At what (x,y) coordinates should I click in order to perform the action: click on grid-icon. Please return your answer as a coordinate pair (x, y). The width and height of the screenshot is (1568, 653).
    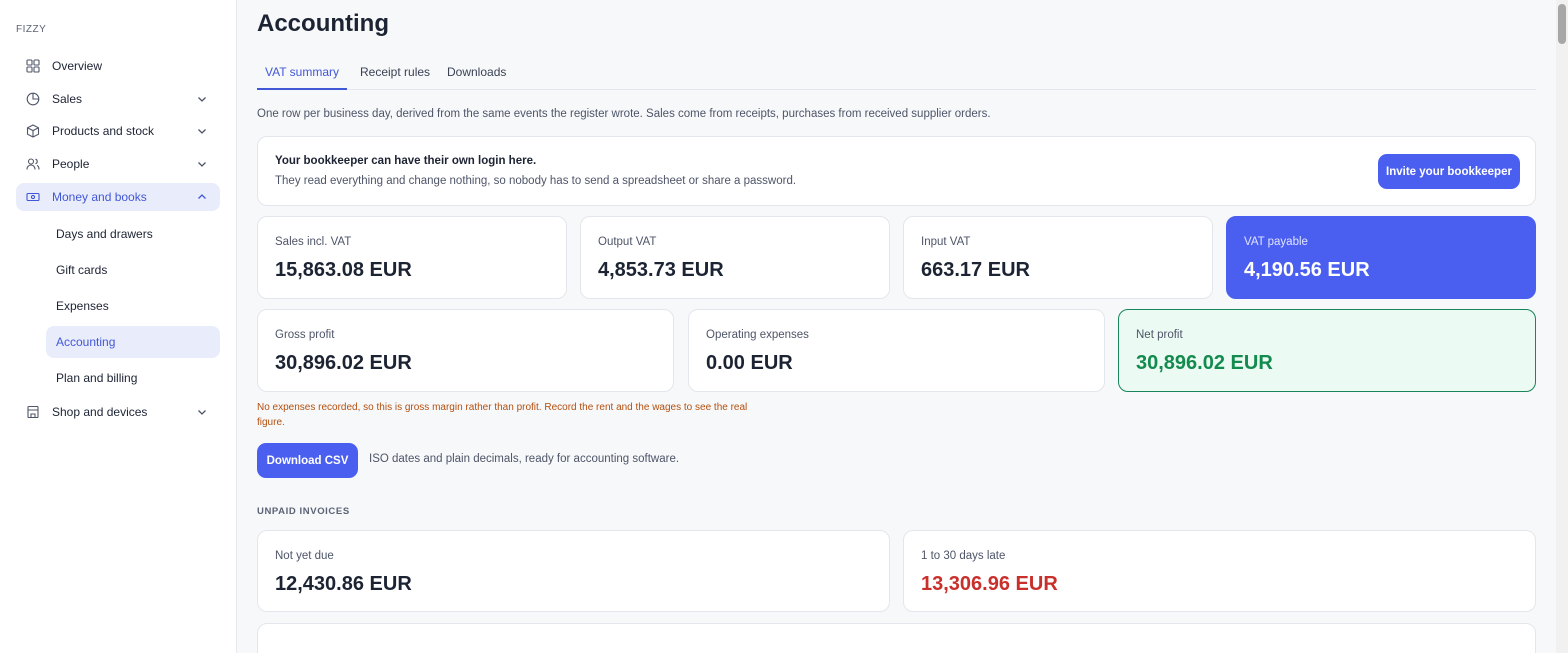
    Looking at the image, I should click on (33, 66).